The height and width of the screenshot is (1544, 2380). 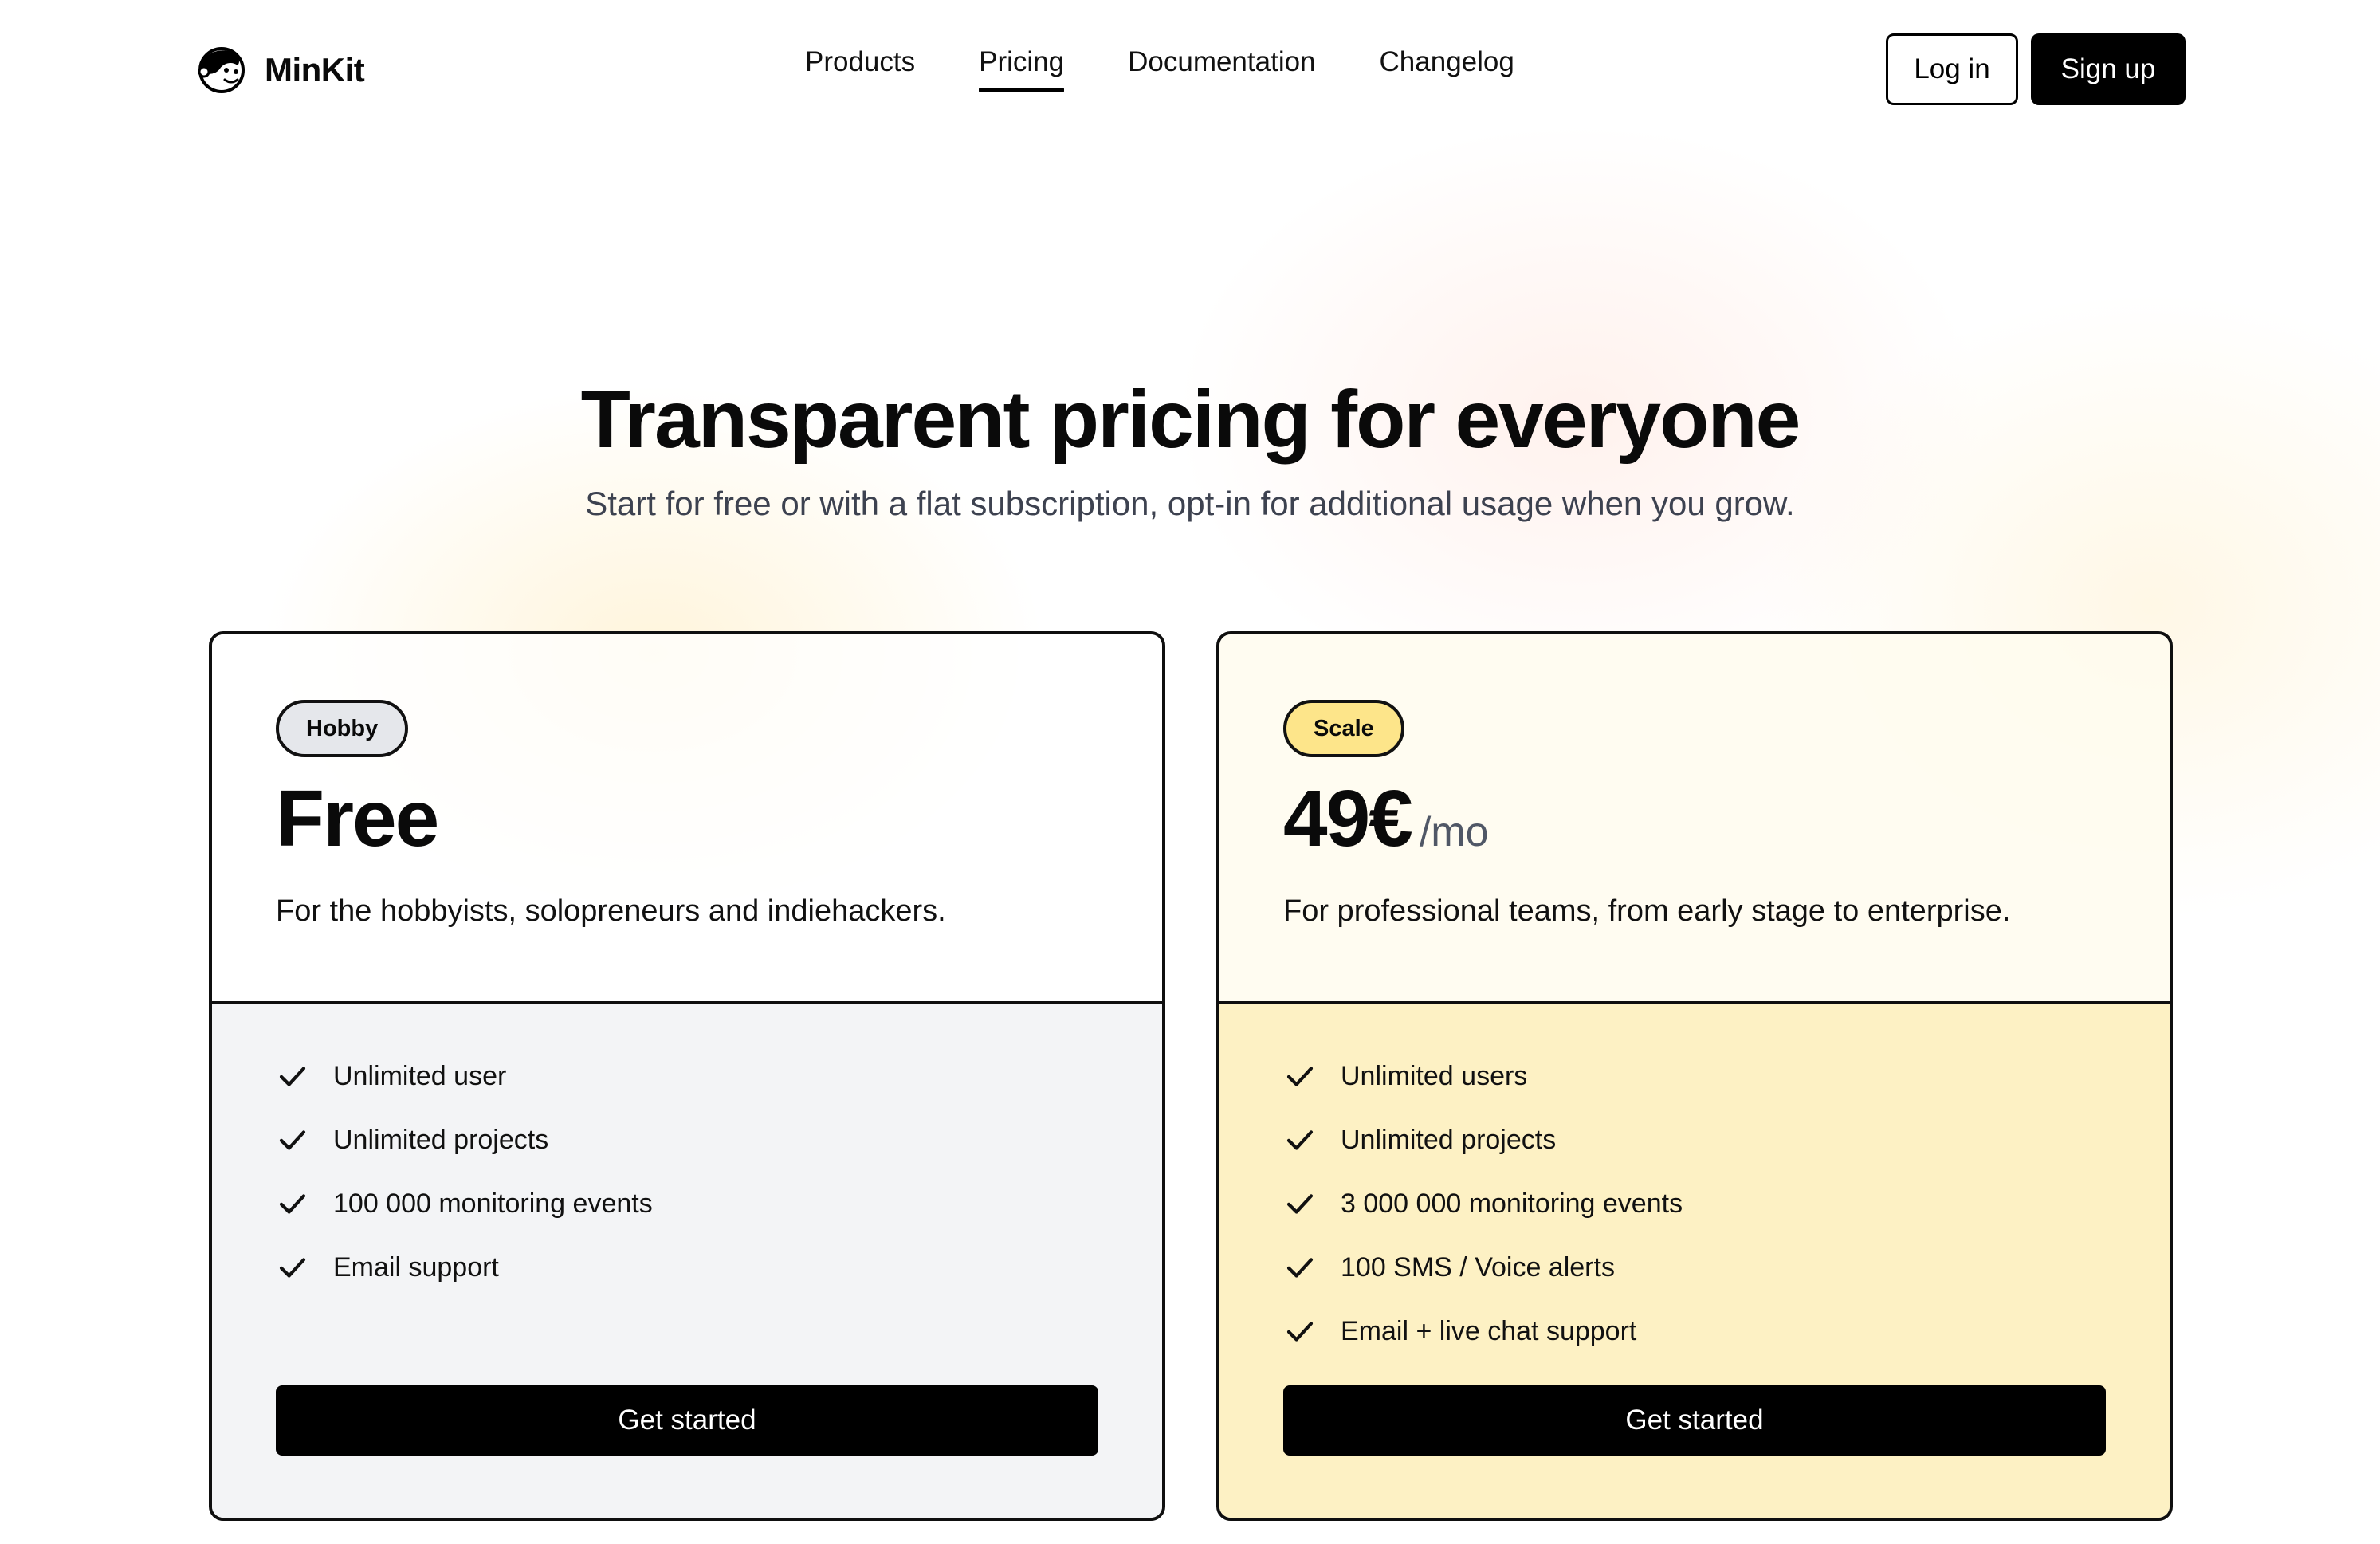 I want to click on nav-link-products: Products, so click(x=860, y=69).